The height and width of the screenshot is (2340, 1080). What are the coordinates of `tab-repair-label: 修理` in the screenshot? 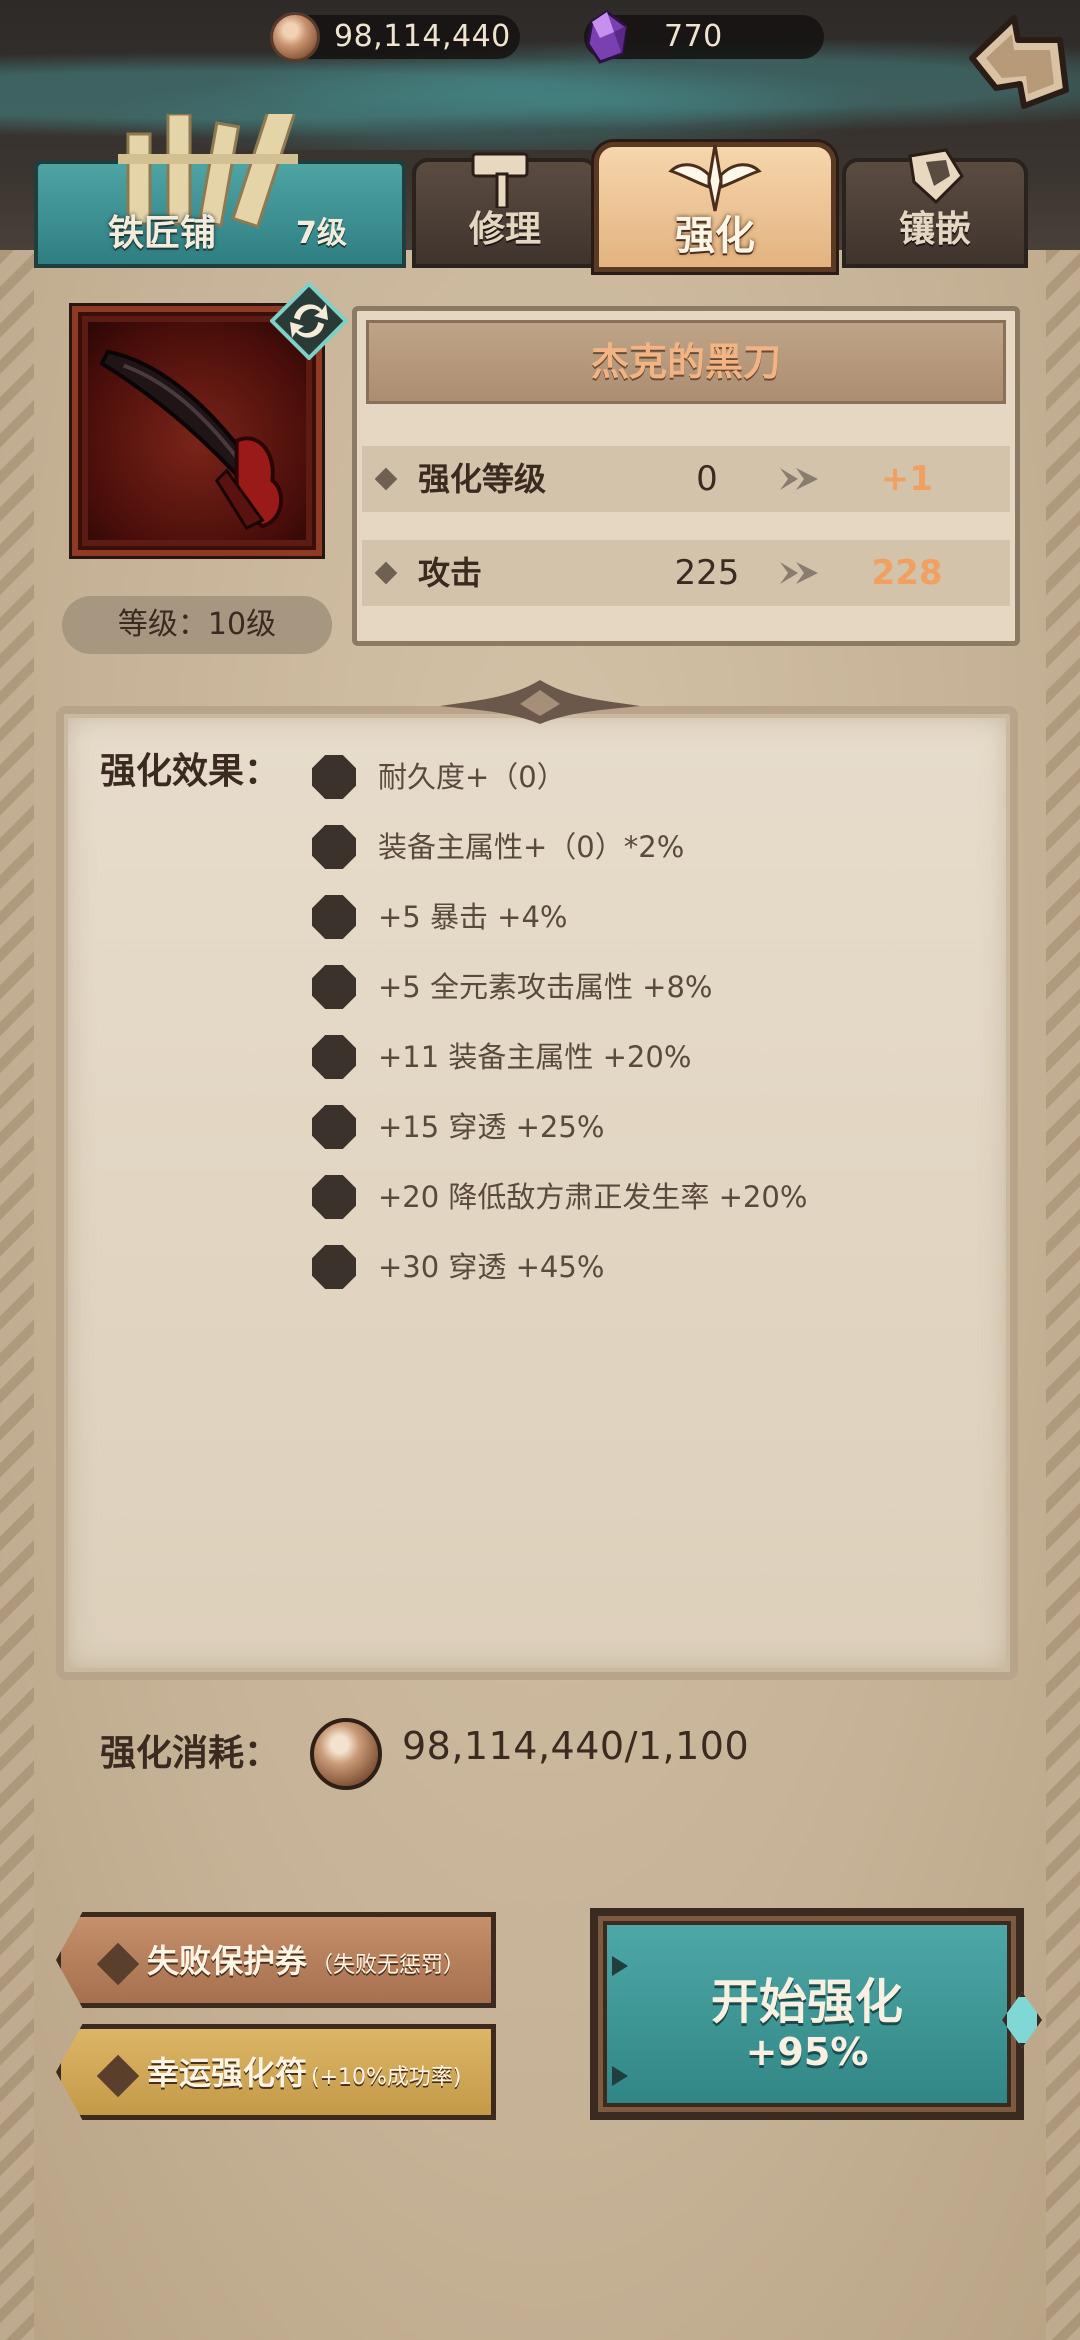 It's located at (504, 229).